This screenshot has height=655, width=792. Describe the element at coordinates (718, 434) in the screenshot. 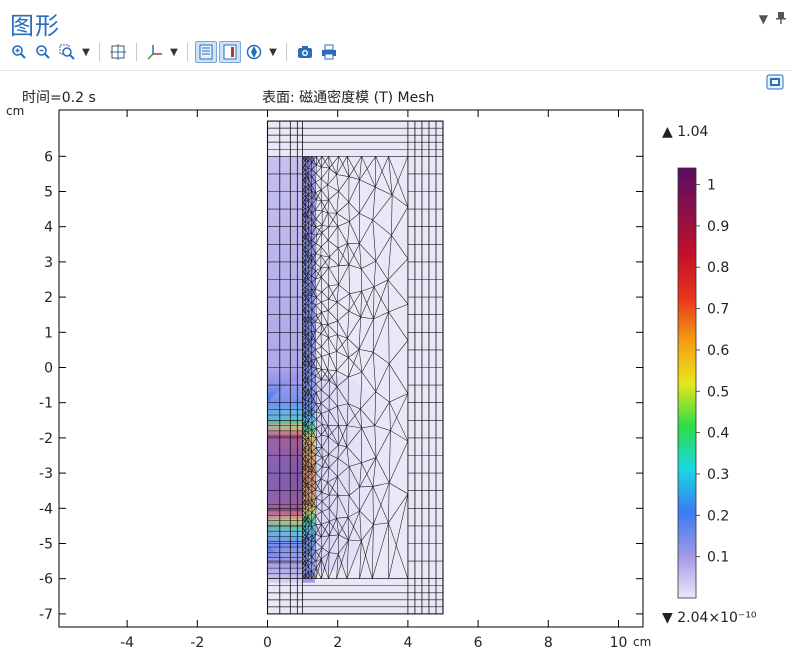

I see `colorbar-tick-label: 0.4` at that location.